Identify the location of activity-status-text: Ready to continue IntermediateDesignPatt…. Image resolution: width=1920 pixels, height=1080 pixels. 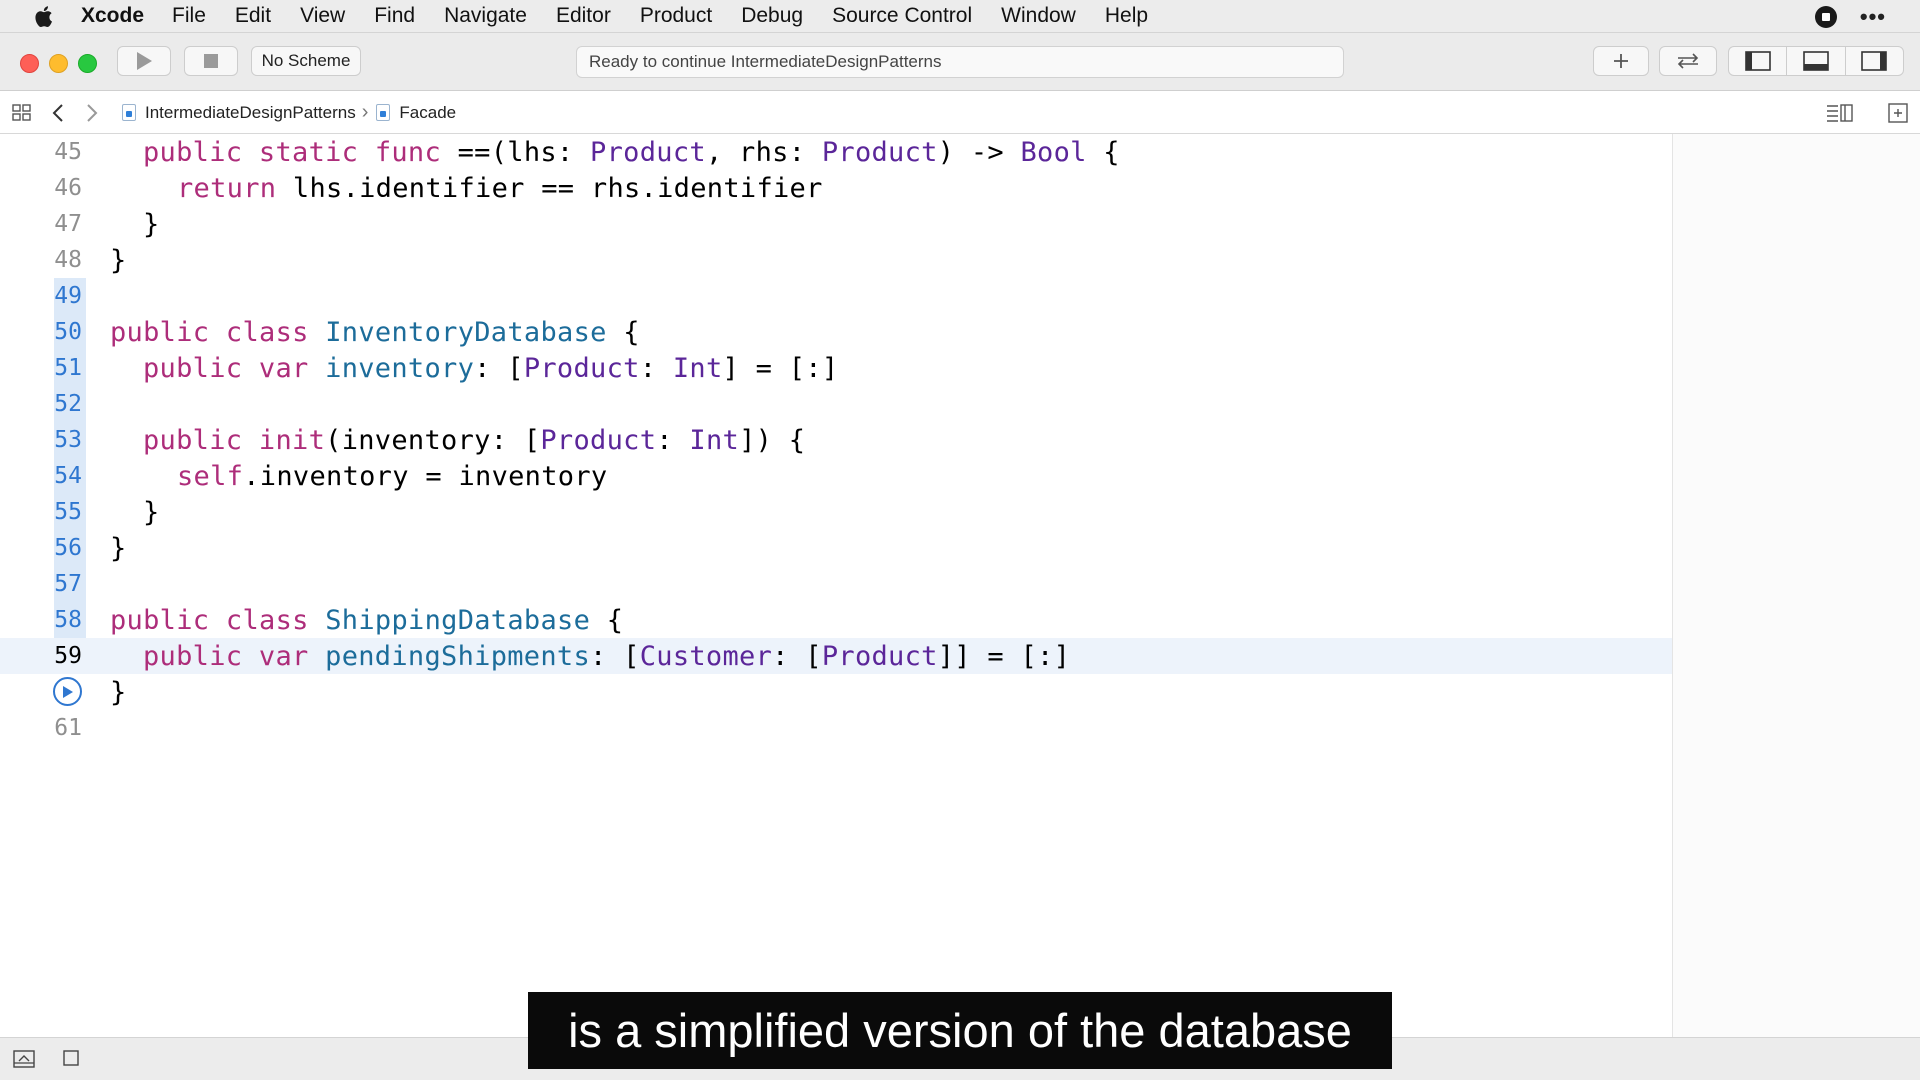
(765, 61).